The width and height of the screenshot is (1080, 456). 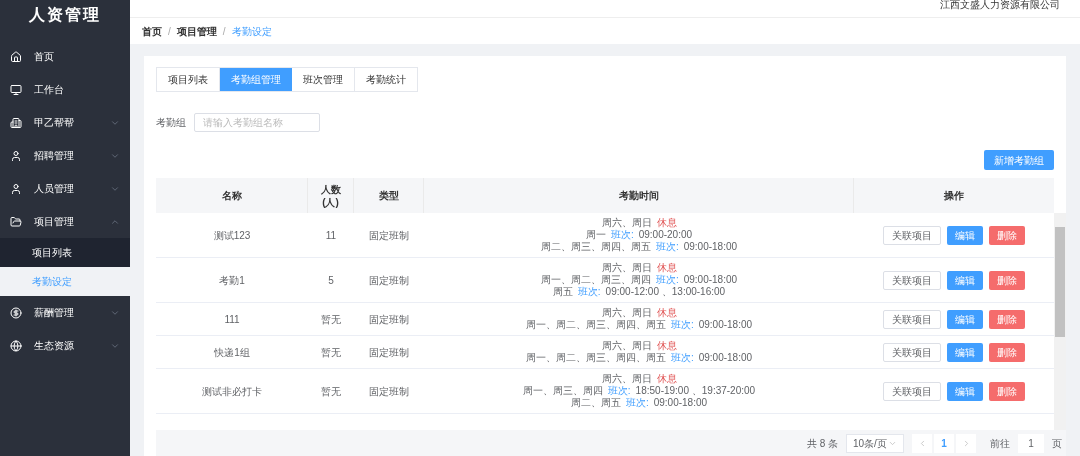 I want to click on filter-label: 考勤组, so click(x=171, y=123).